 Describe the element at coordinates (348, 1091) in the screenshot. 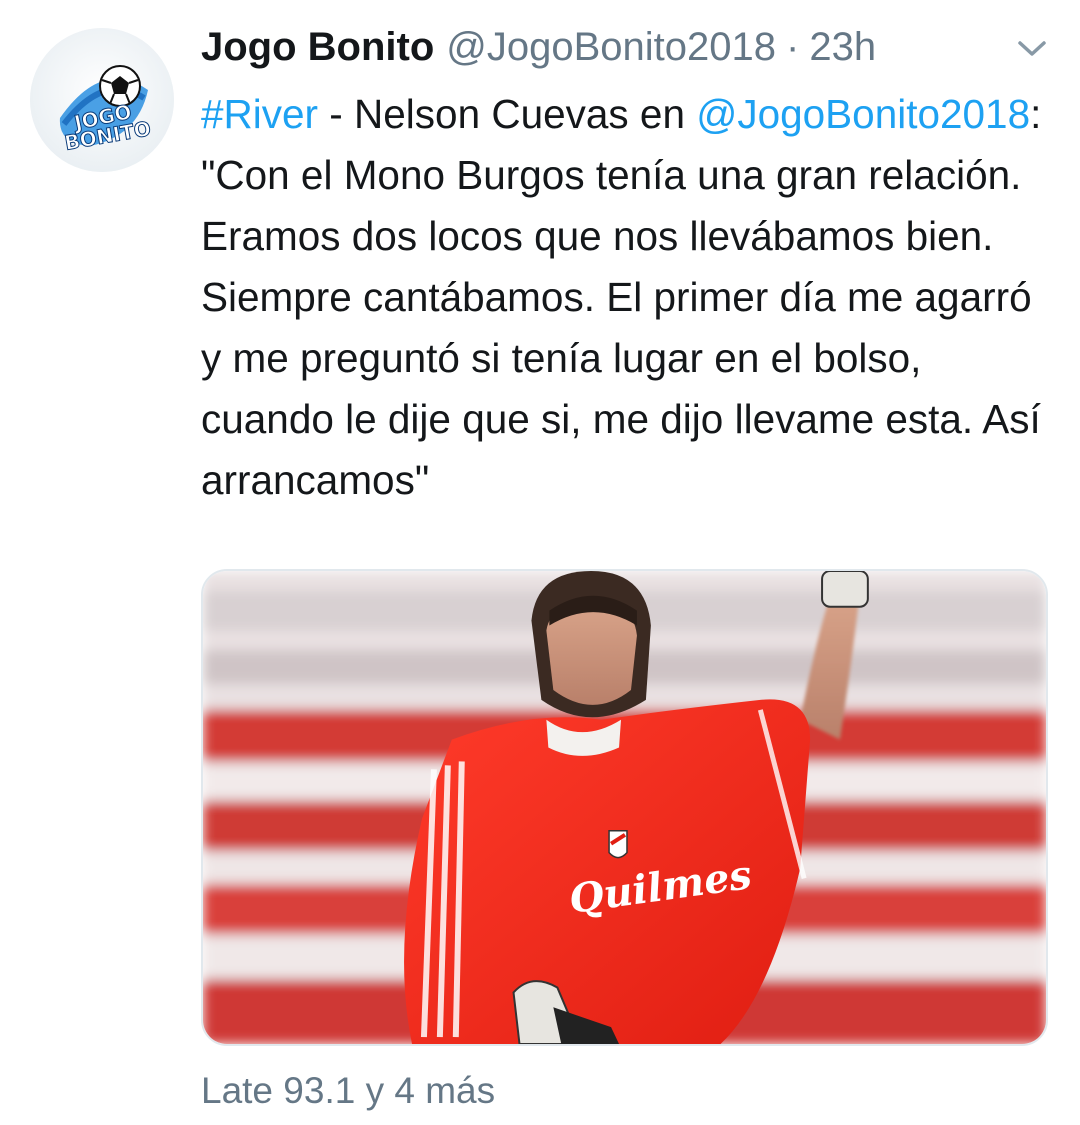

I see `engagement-footer: Late 93.1 y 4 más` at that location.